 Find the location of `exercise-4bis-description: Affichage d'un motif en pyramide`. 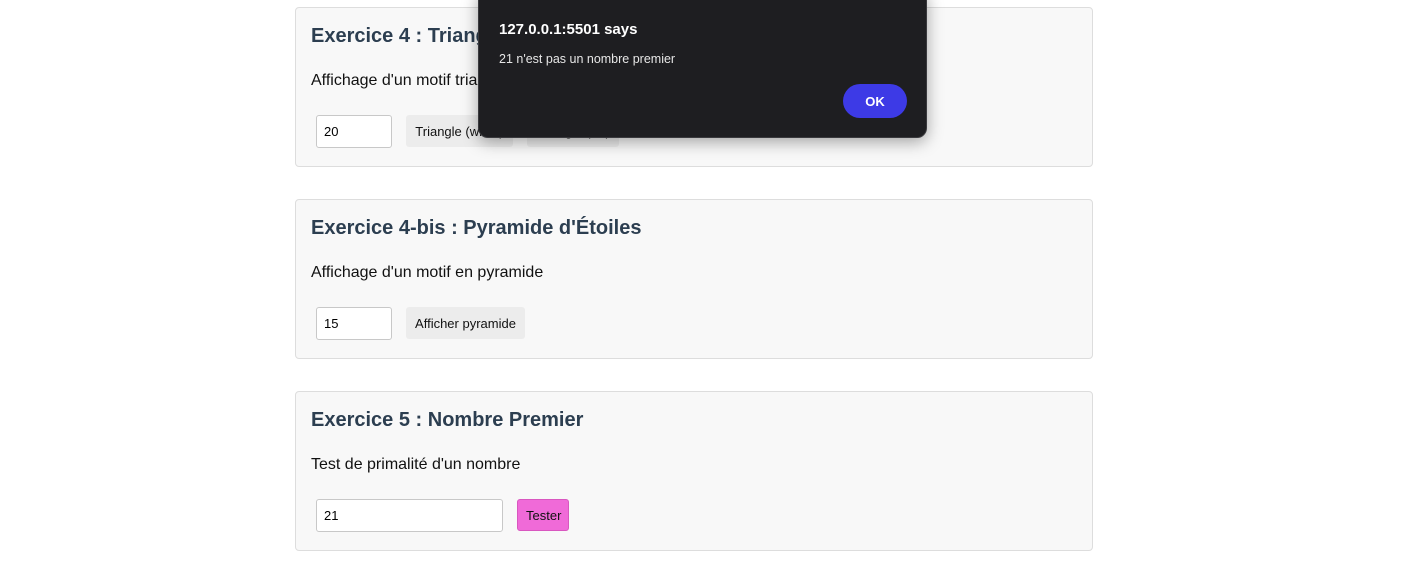

exercise-4bis-description: Affichage d'un motif en pyramide is located at coordinates (427, 272).